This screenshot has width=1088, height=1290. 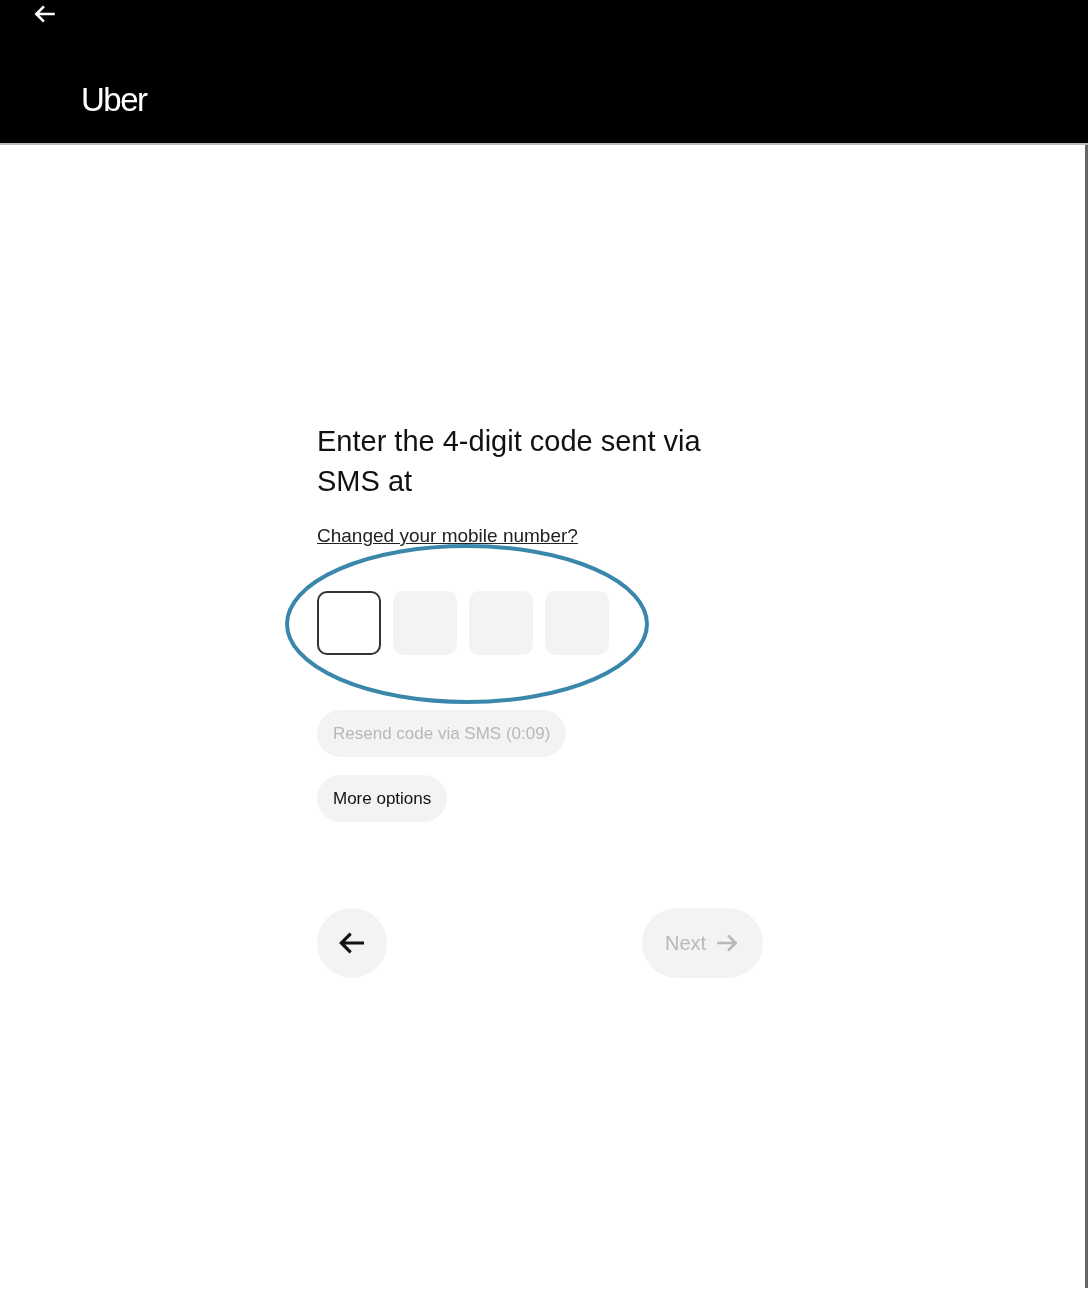 I want to click on code-digit-field, so click(x=349, y=623).